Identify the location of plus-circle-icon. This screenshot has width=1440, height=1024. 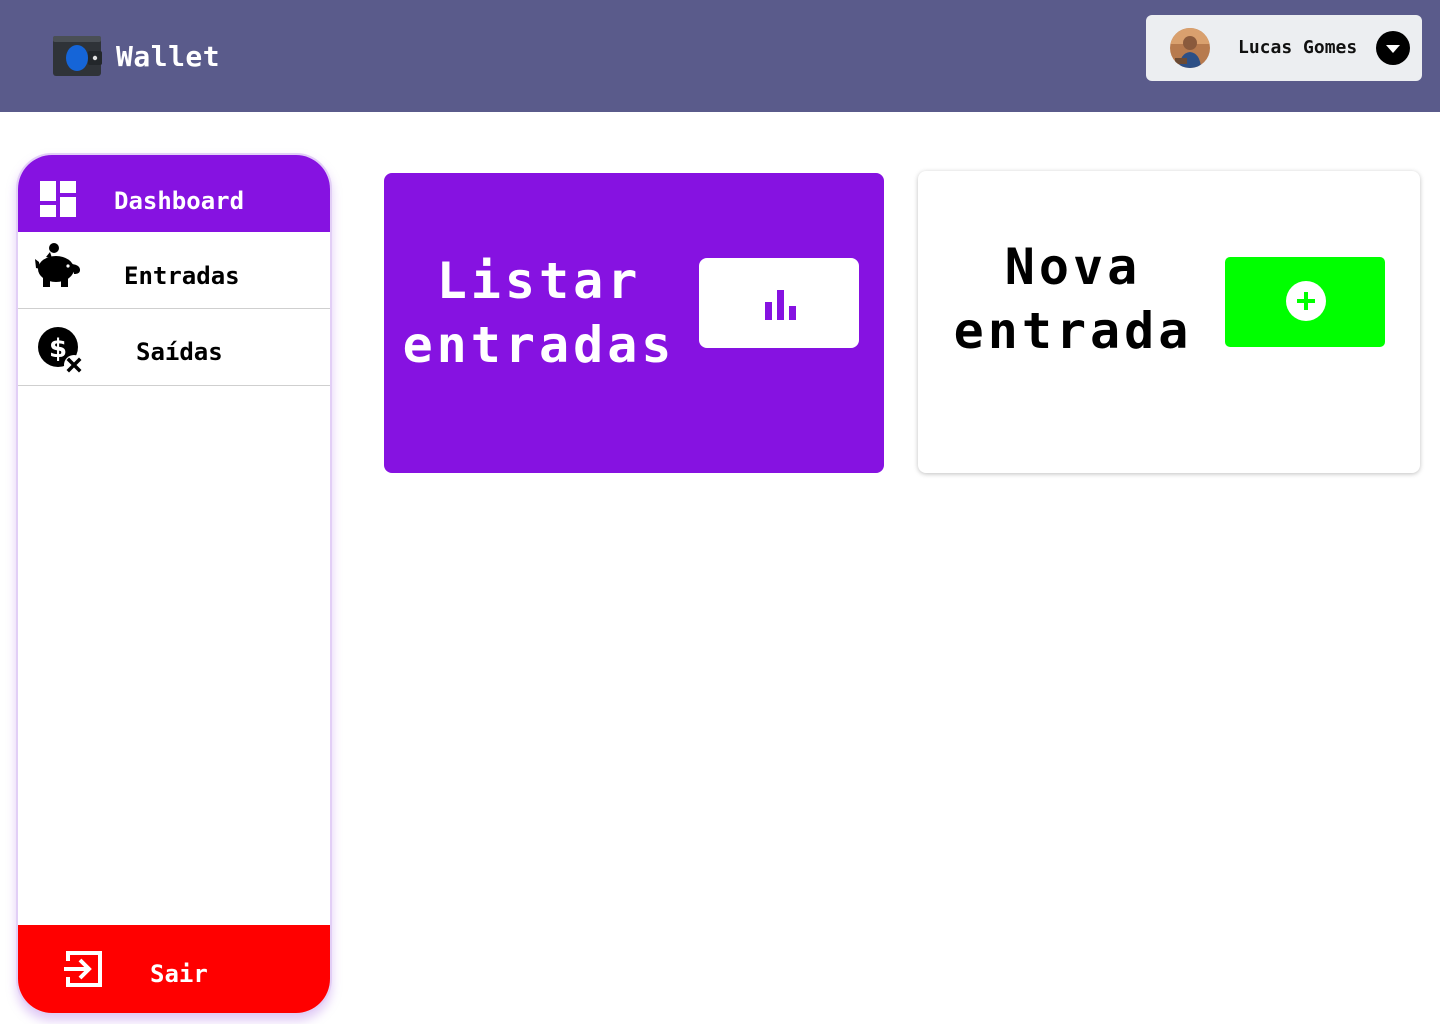
(1306, 301).